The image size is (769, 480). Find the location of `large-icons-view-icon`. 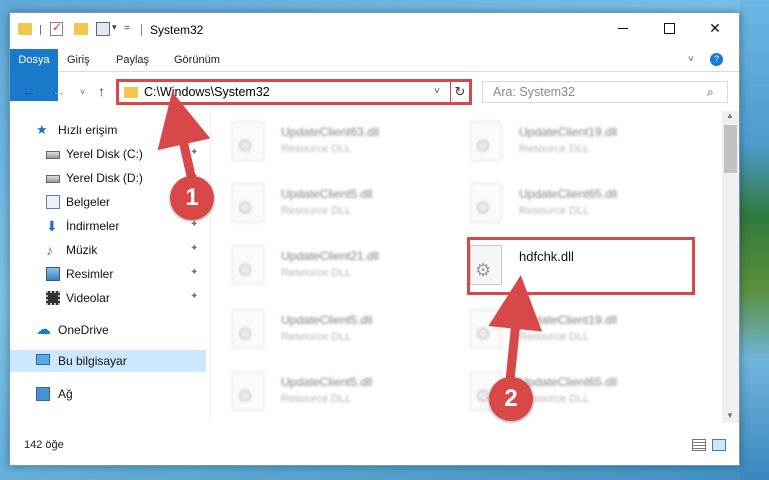

large-icons-view-icon is located at coordinates (719, 445).